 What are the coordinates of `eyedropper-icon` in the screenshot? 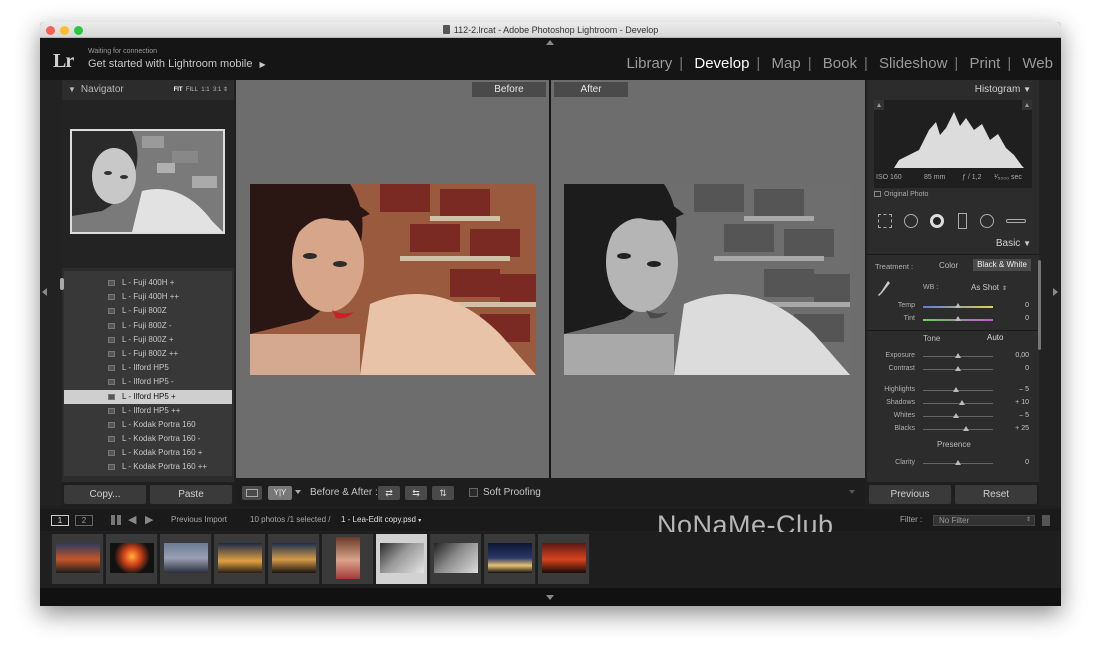 It's located at (884, 289).